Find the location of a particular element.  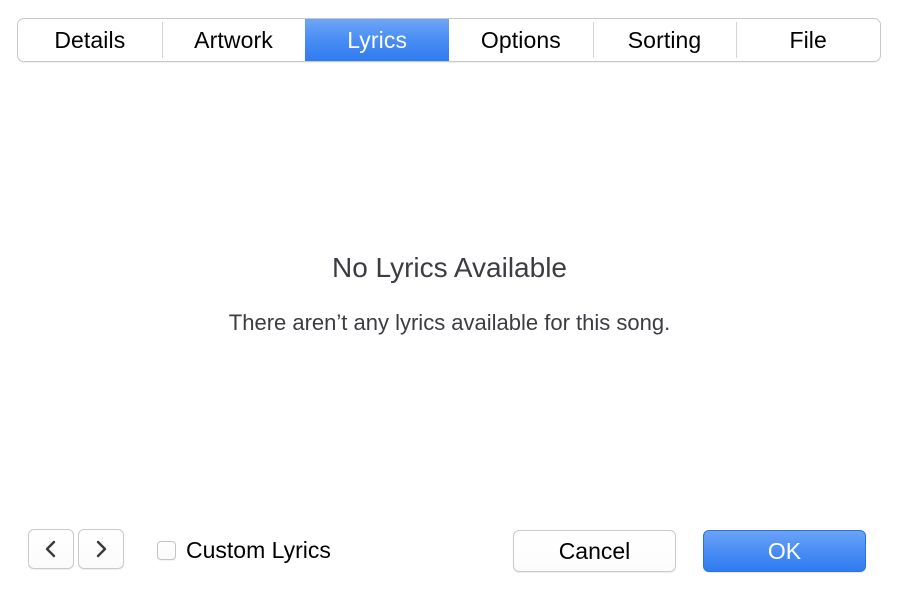

tab-label: Lyrics is located at coordinates (377, 39).